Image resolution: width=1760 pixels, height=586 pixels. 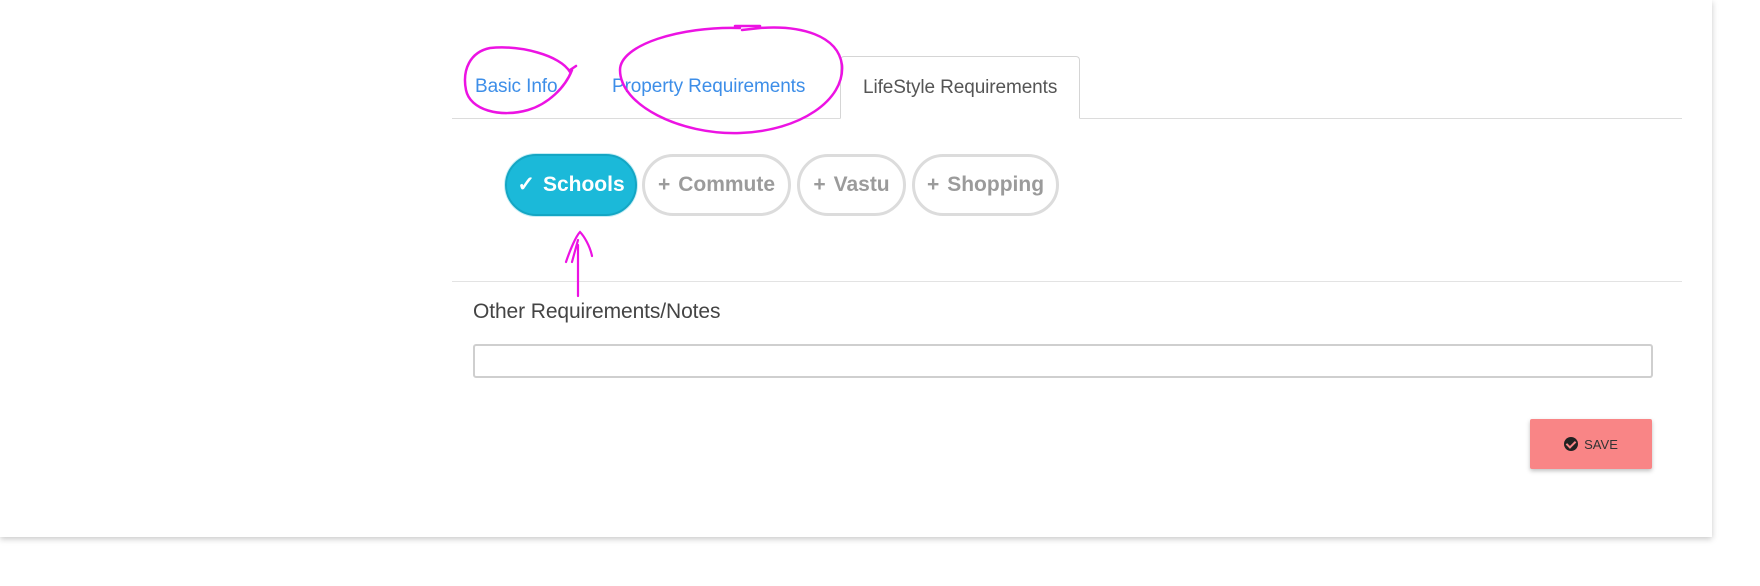 I want to click on pill-shopping: + Shopping, so click(x=985, y=185).